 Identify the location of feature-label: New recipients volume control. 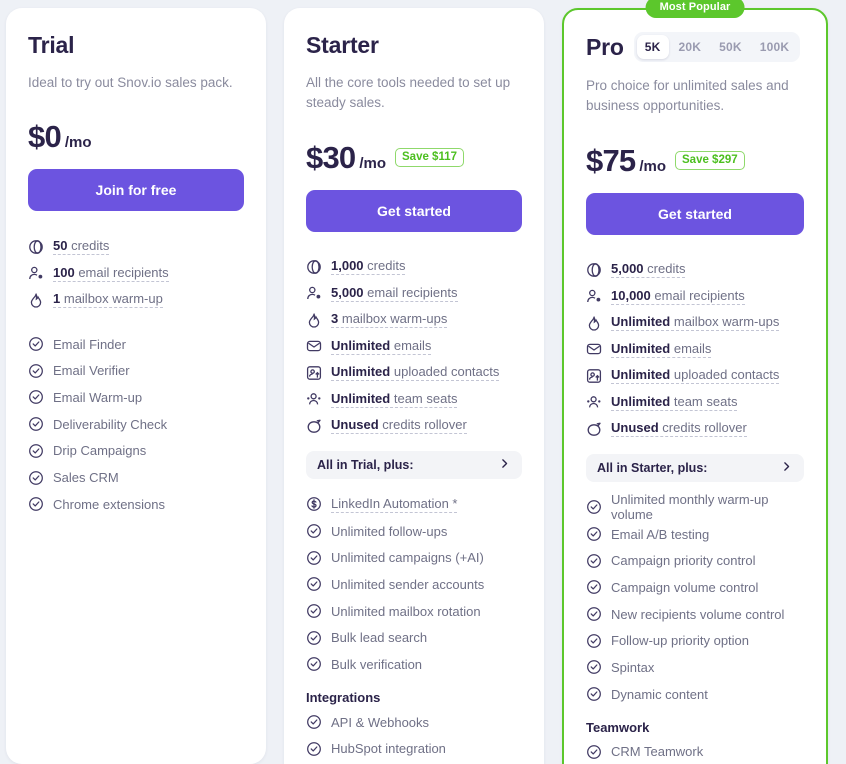
(698, 614).